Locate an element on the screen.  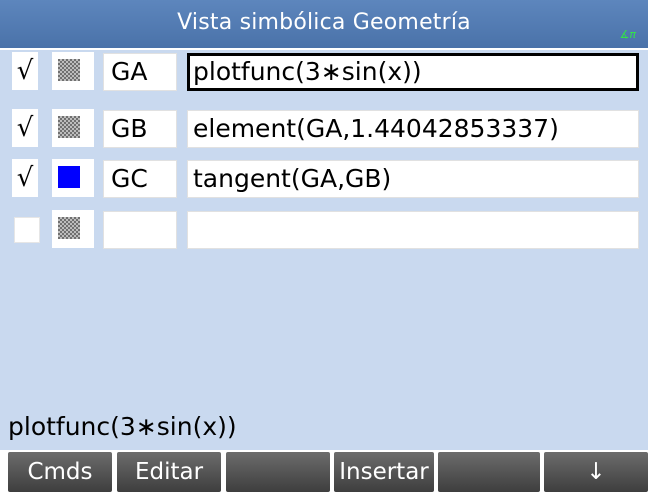
symbolic-row-ga: √ GA plotfunc(3∗sin(x)) is located at coordinates (324, 72).